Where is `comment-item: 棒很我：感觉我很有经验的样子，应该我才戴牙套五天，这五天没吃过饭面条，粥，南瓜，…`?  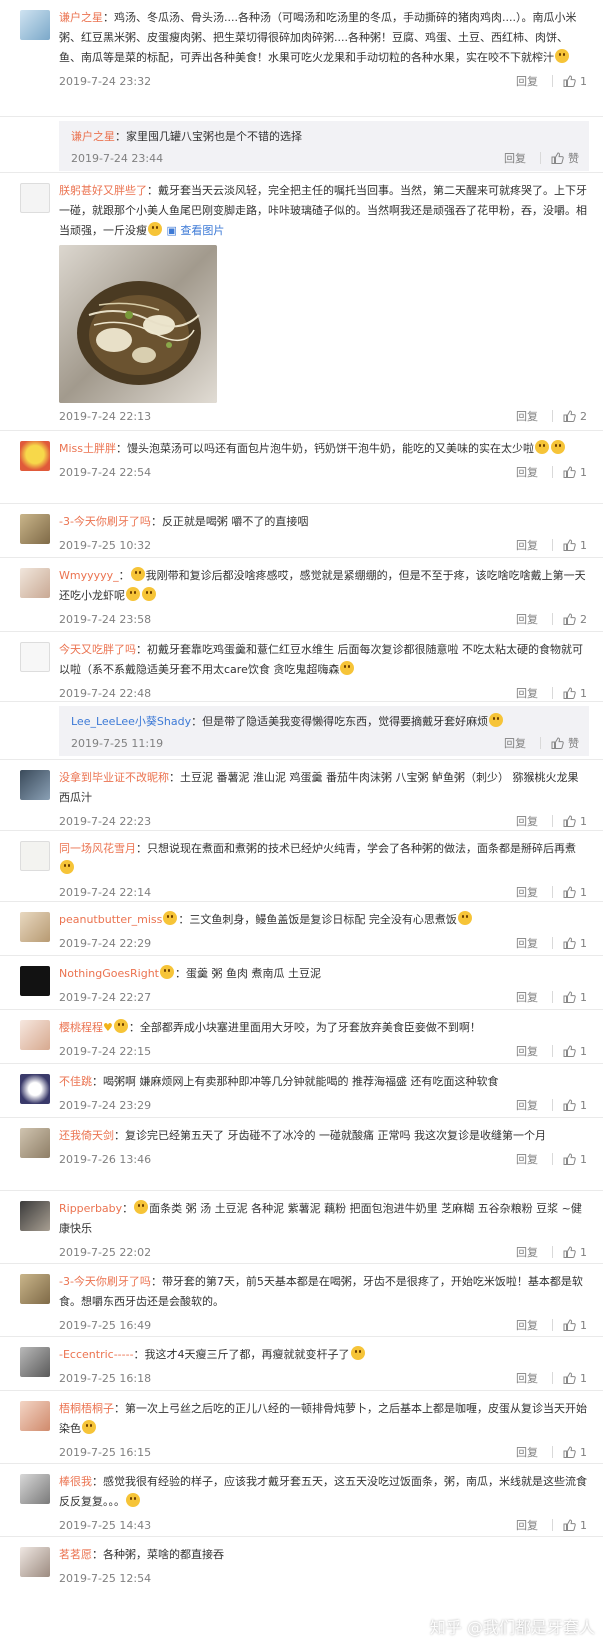 comment-item: 棒很我：感觉我很有经验的样子，应该我才戴牙套五天，这五天没吃过饭面条，粥，南瓜，… is located at coordinates (301, 1500).